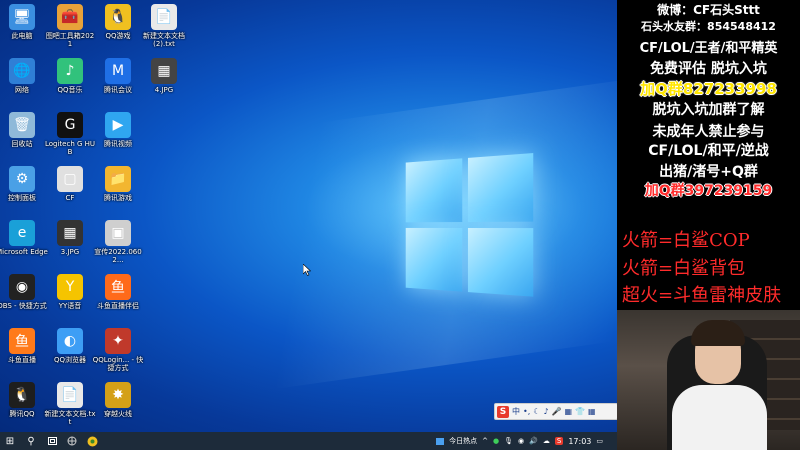 The width and height of the screenshot is (800, 450). Describe the element at coordinates (503, 411) in the screenshot. I see `sogou-ime-icon: S` at that location.